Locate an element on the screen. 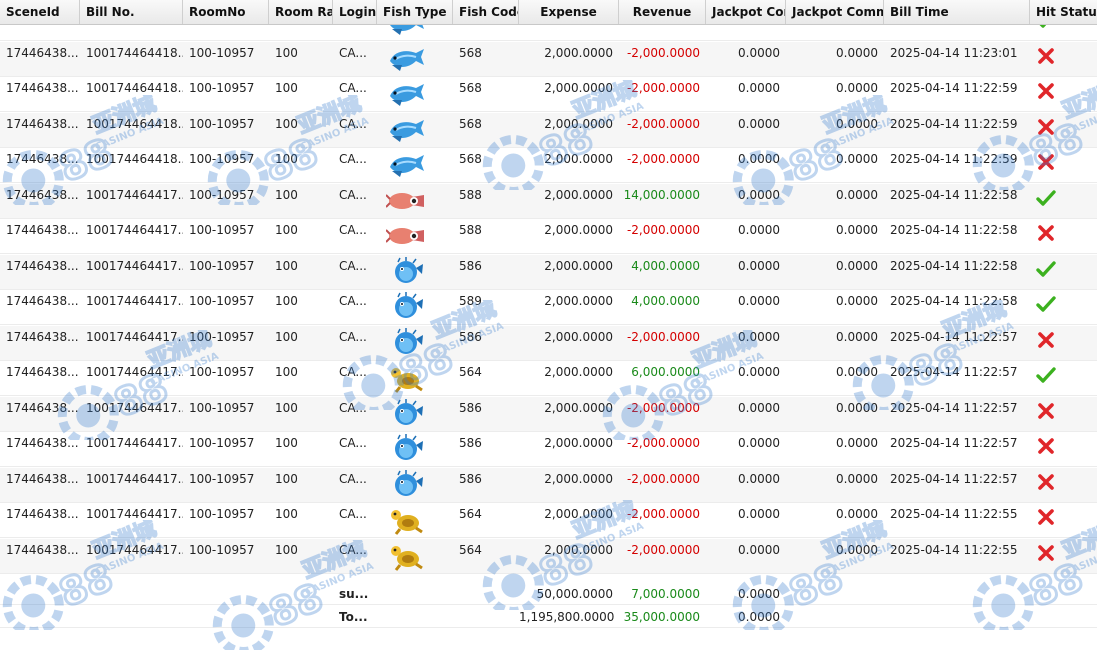  cell-fish-code: 564 is located at coordinates (470, 372).